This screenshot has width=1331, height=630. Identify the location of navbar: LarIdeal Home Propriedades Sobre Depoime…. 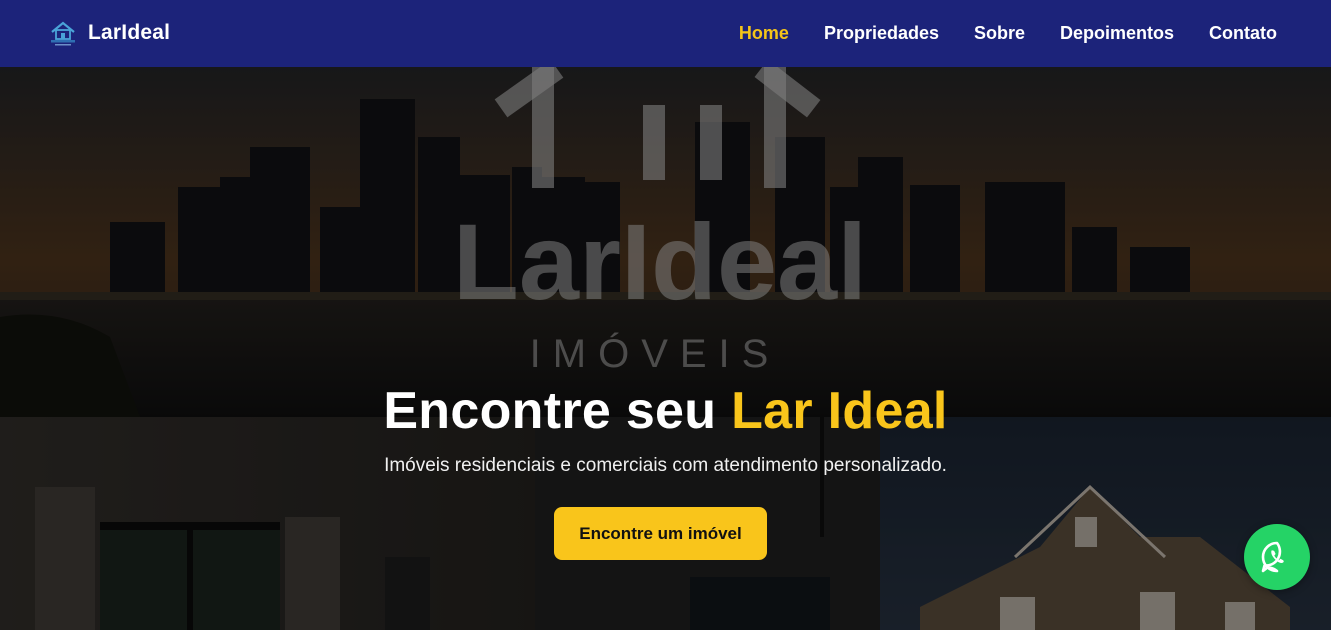
(665, 33).